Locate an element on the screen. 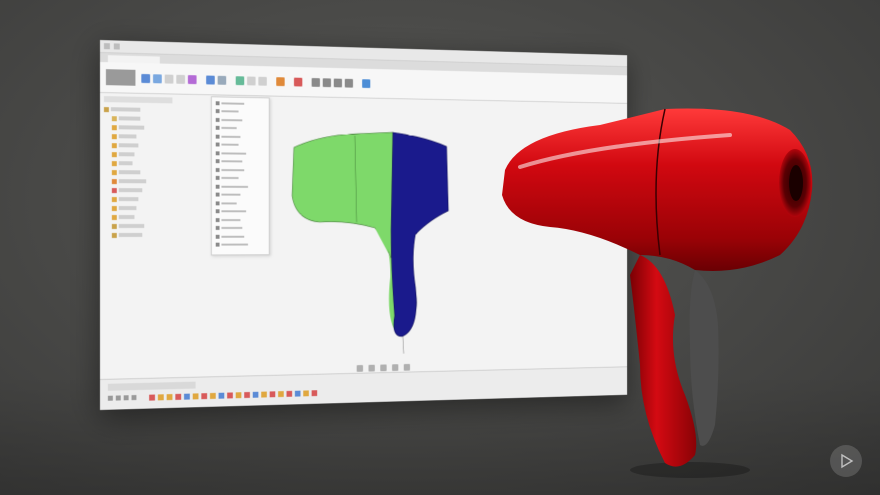 This screenshot has height=495, width=880. workspace-switcher-button is located at coordinates (120, 77).